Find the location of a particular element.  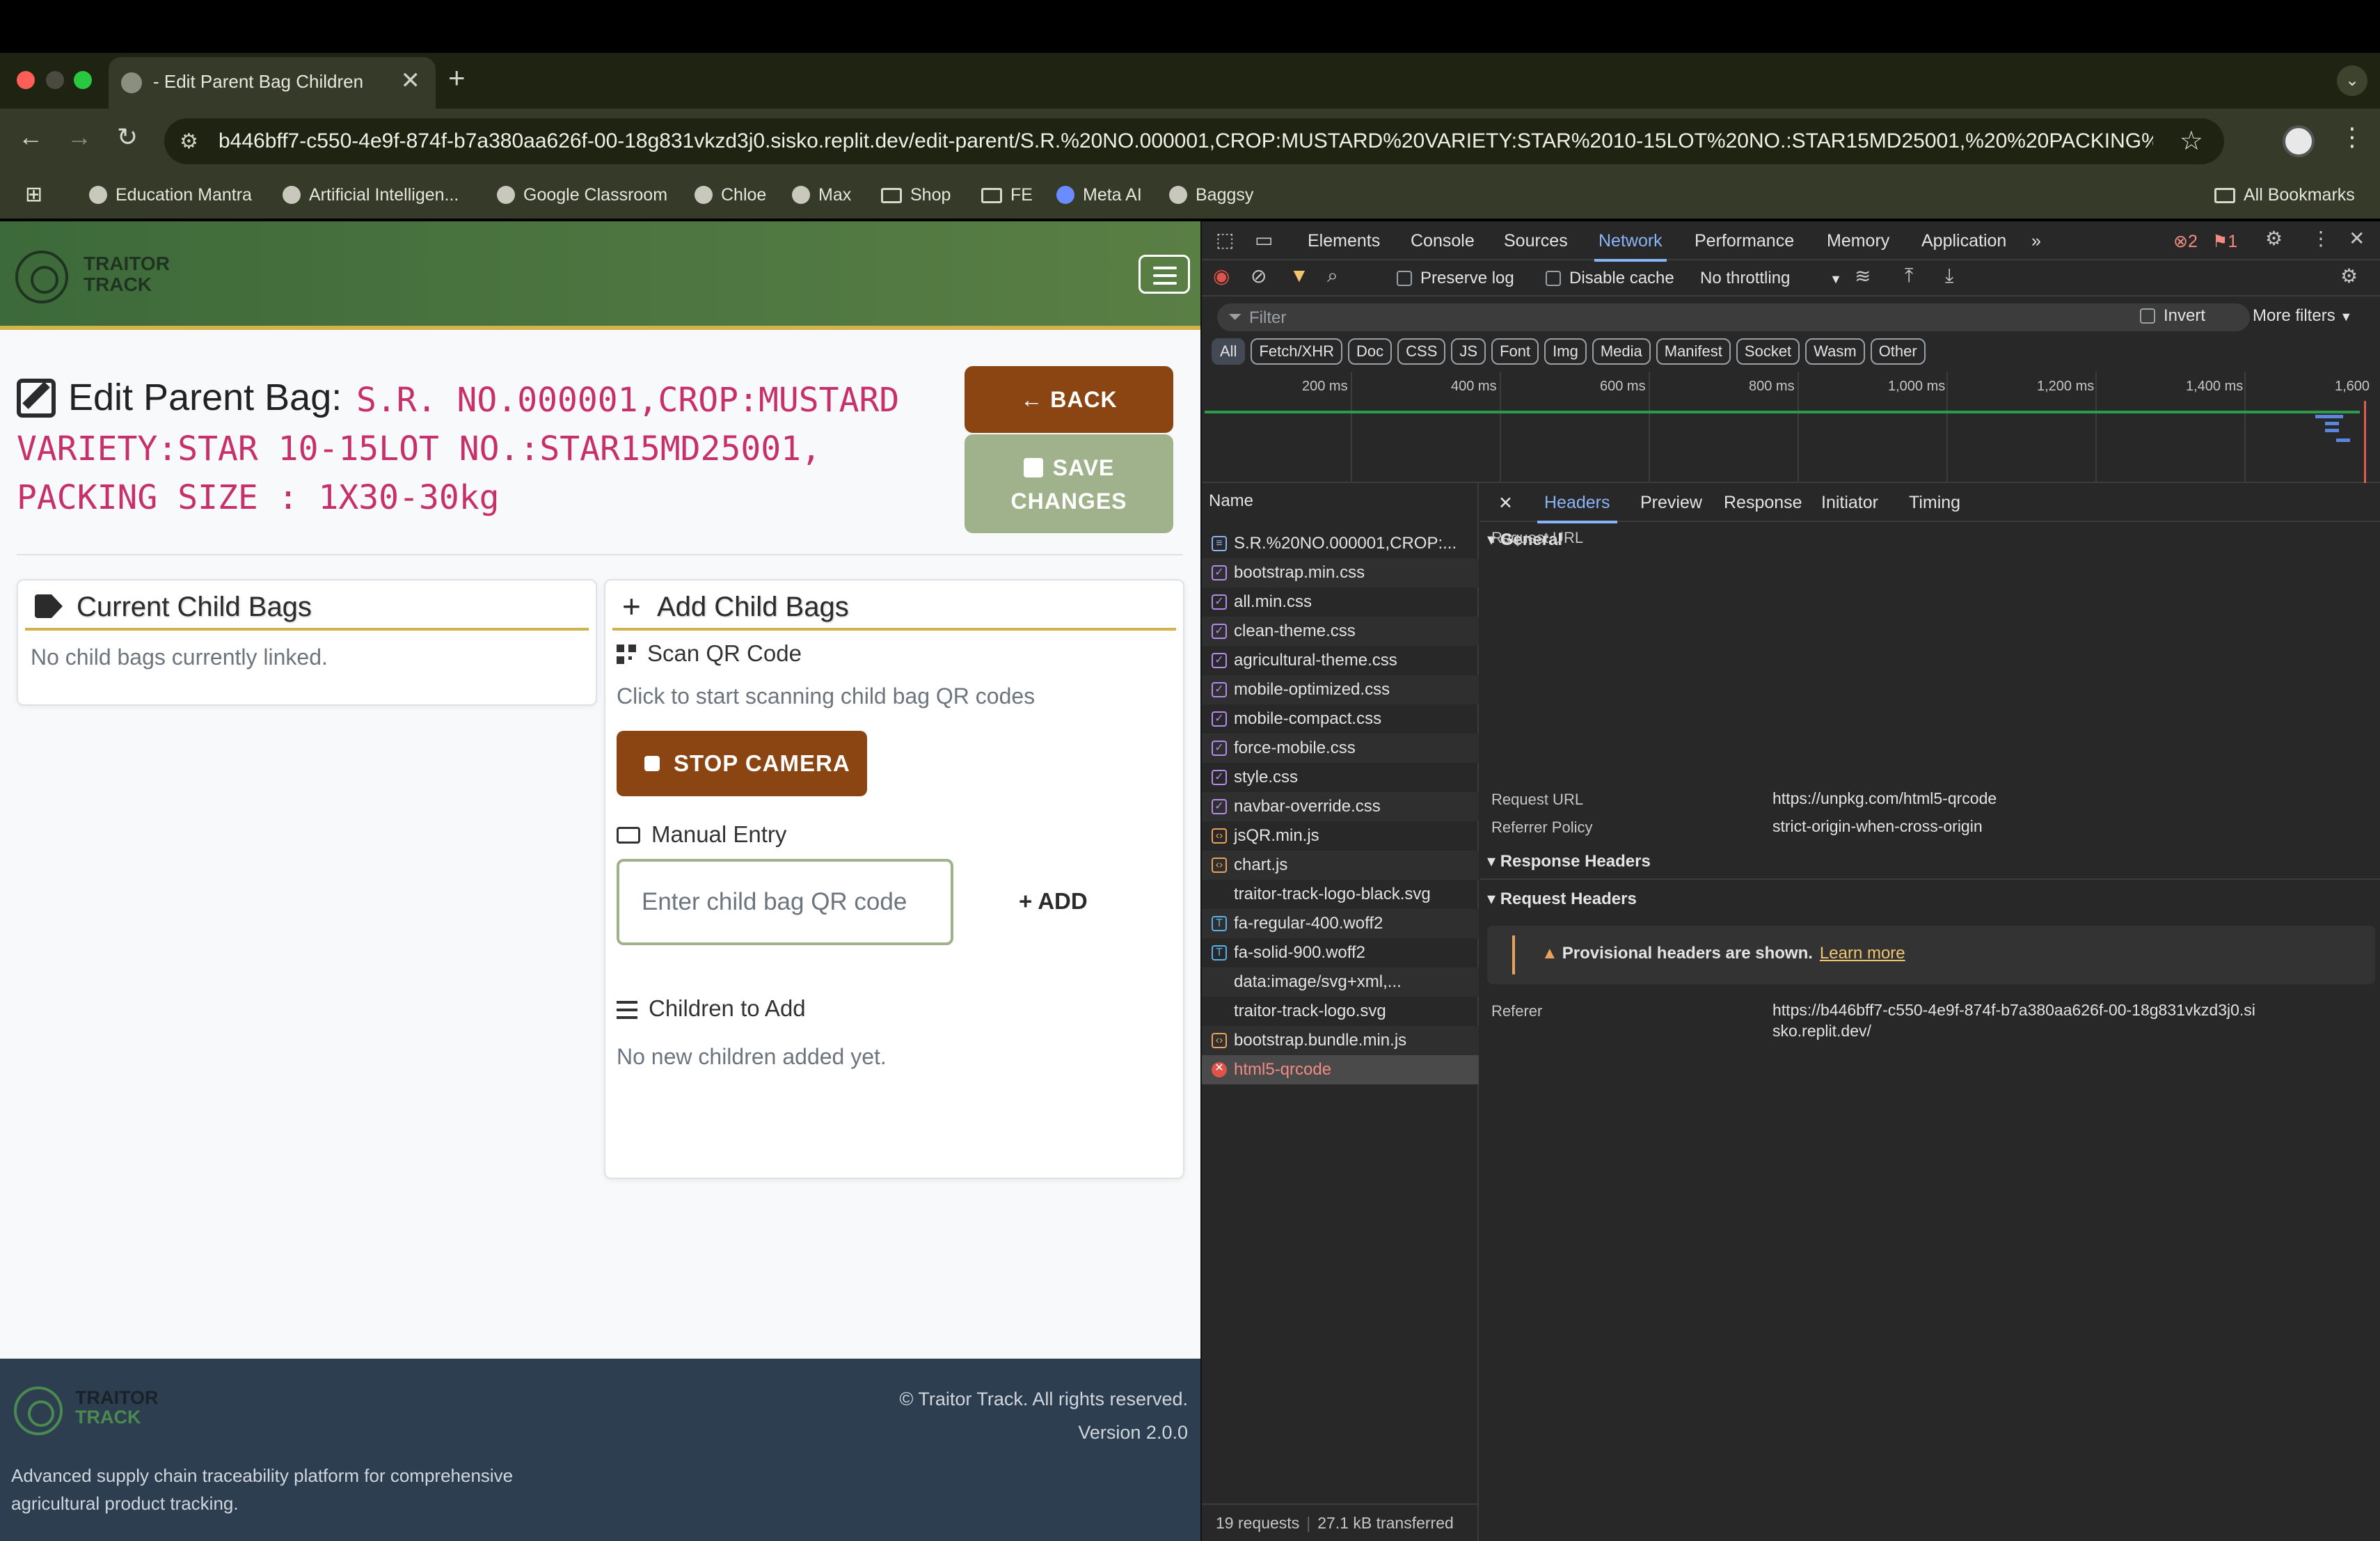

chip-js: JS is located at coordinates (1468, 351).